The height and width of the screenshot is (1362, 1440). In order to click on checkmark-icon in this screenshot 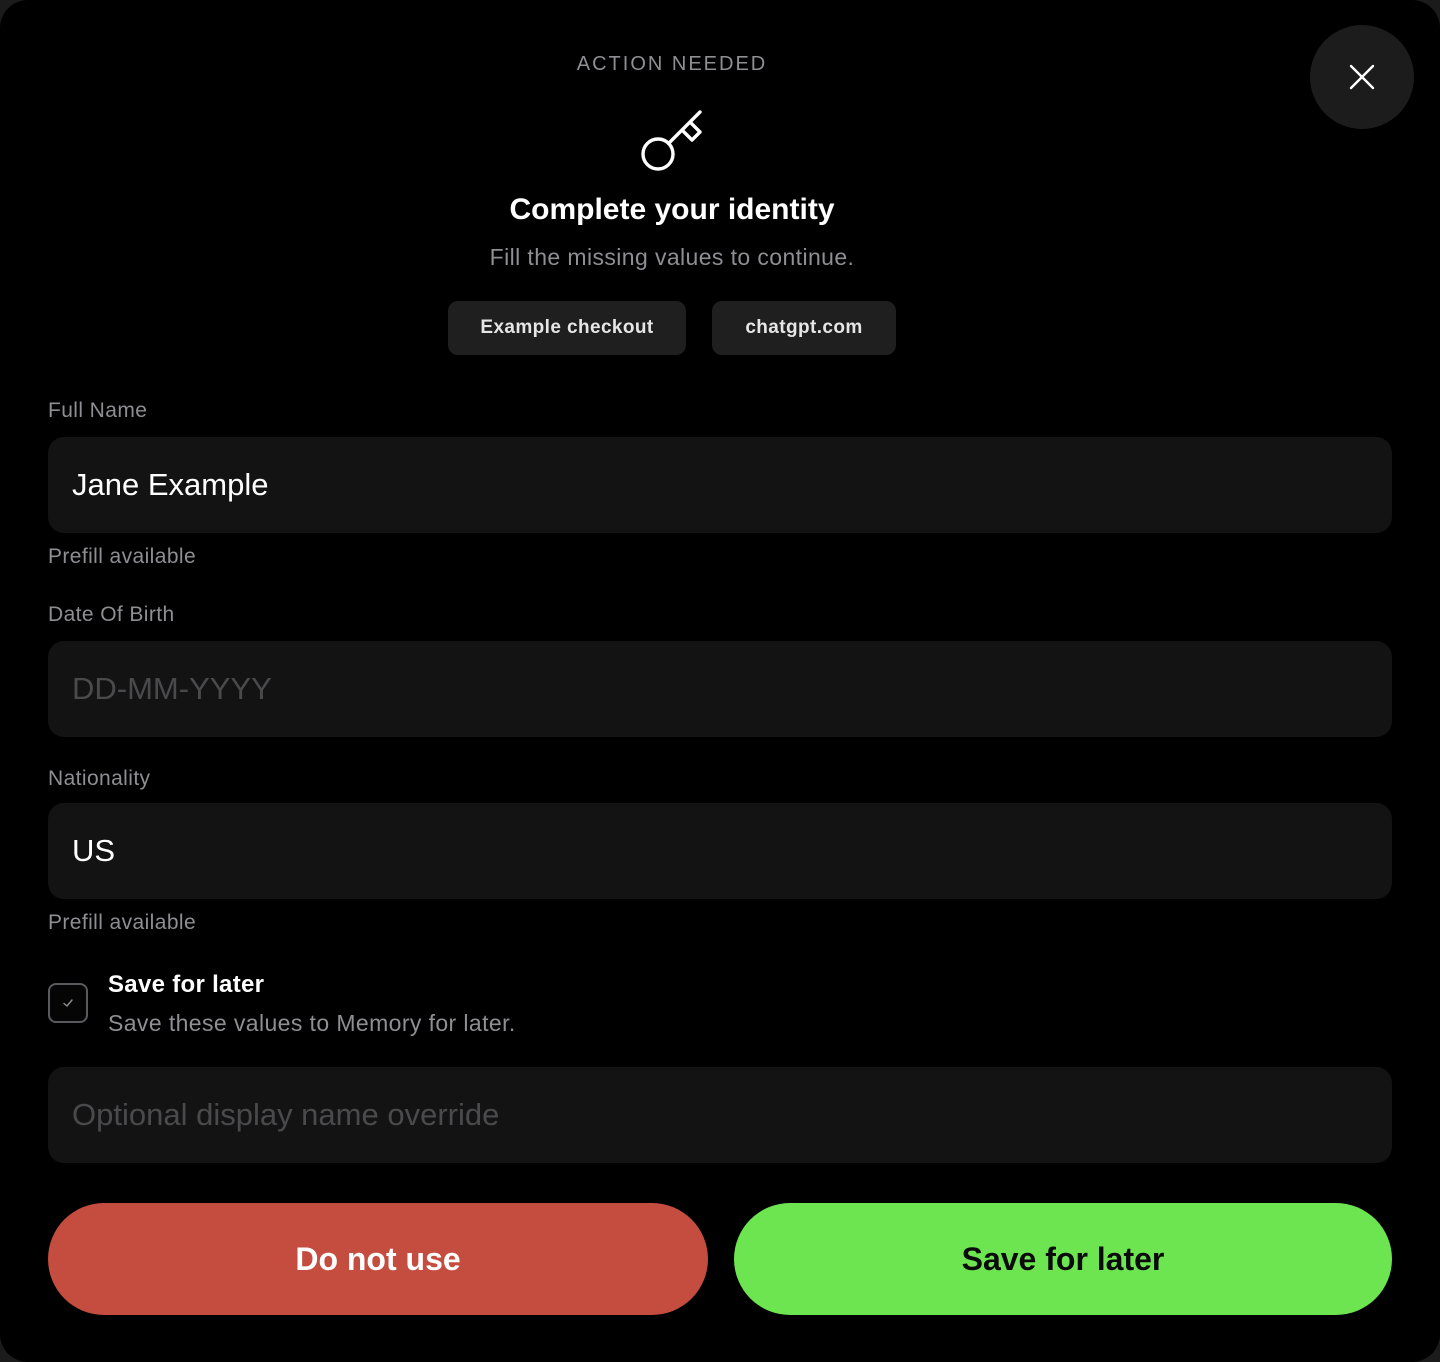, I will do `click(68, 1003)`.